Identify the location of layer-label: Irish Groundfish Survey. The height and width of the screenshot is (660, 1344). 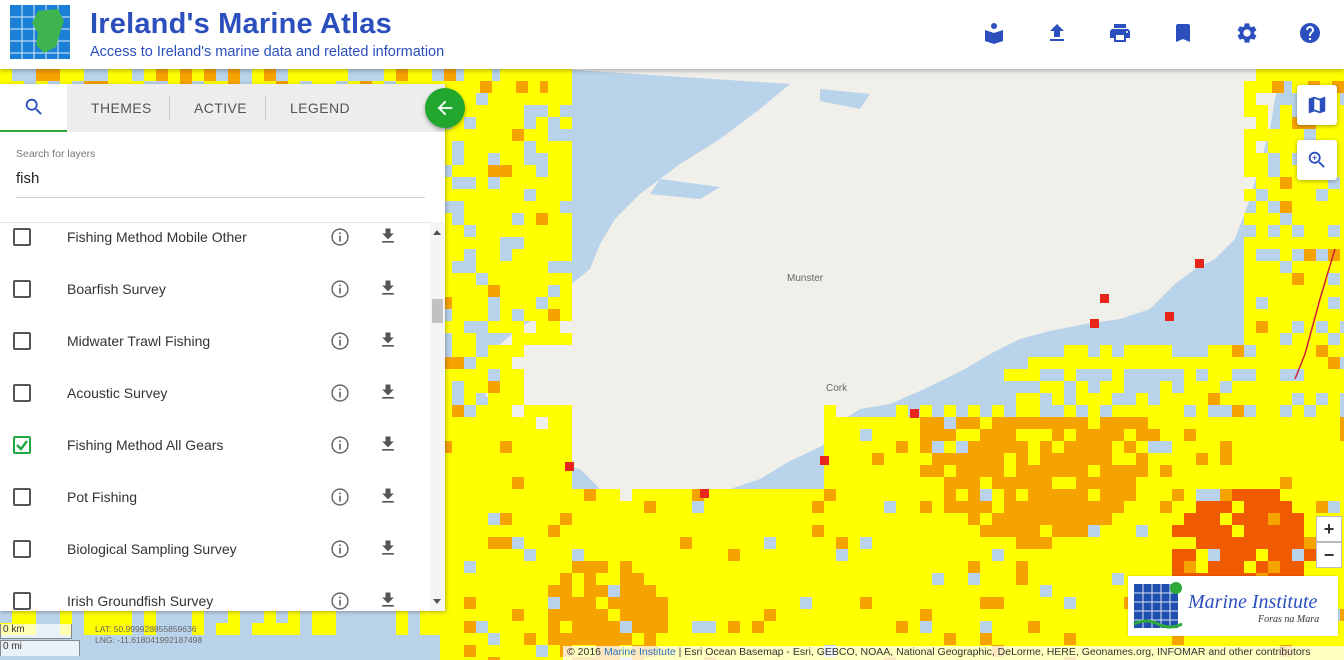
(140, 601).